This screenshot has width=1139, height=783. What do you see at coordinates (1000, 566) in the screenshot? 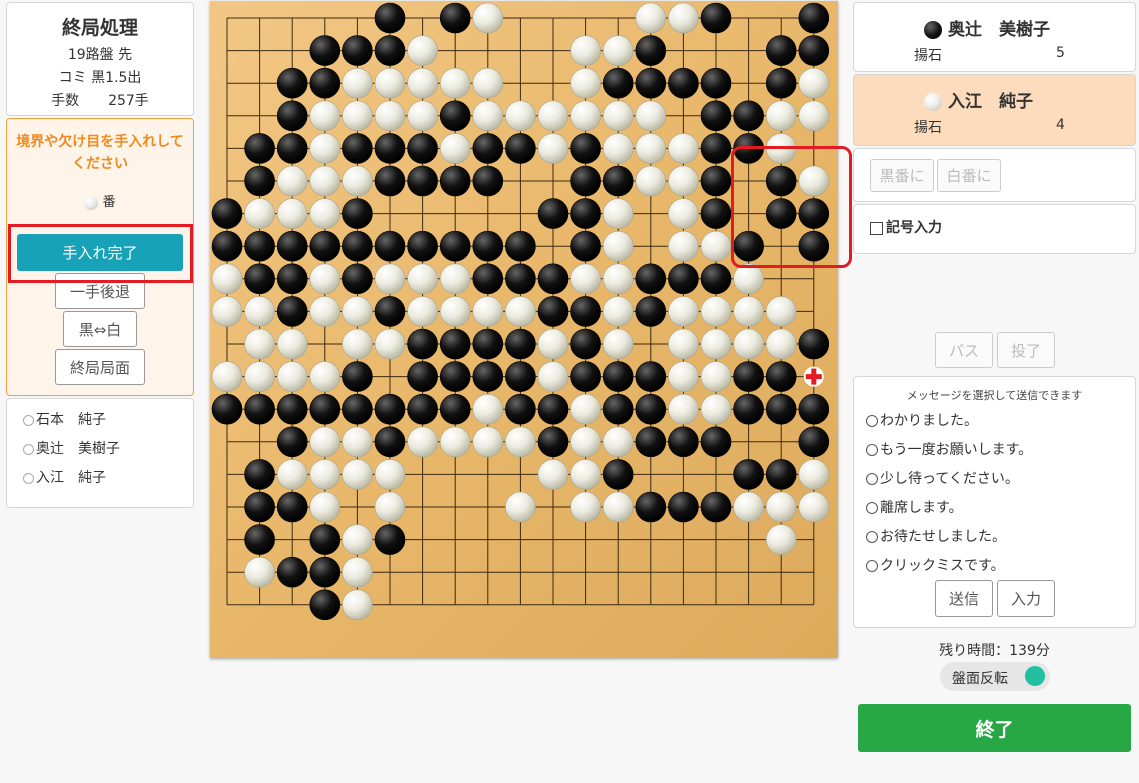
I see `message-option: クリックミスです。` at bounding box center [1000, 566].